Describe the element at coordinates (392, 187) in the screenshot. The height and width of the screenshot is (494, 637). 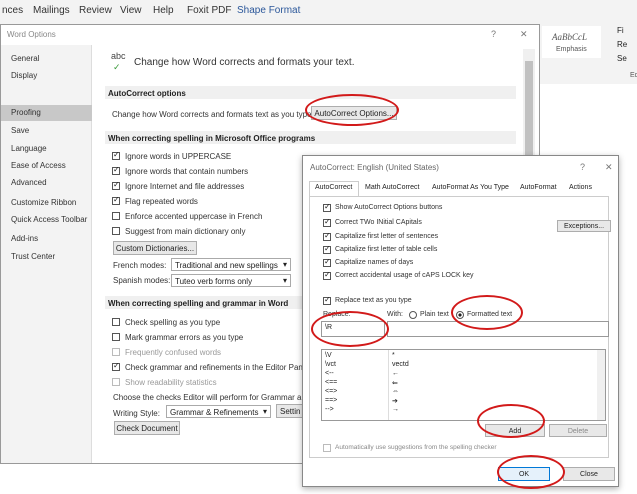
I see `tab-math-autocorrect: Math AutoCorrect` at that location.